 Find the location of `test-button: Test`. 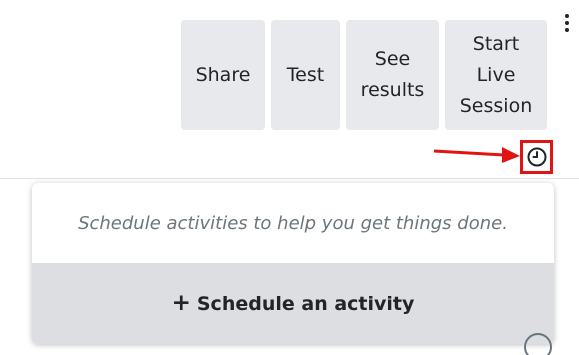

test-button: Test is located at coordinates (305, 75).